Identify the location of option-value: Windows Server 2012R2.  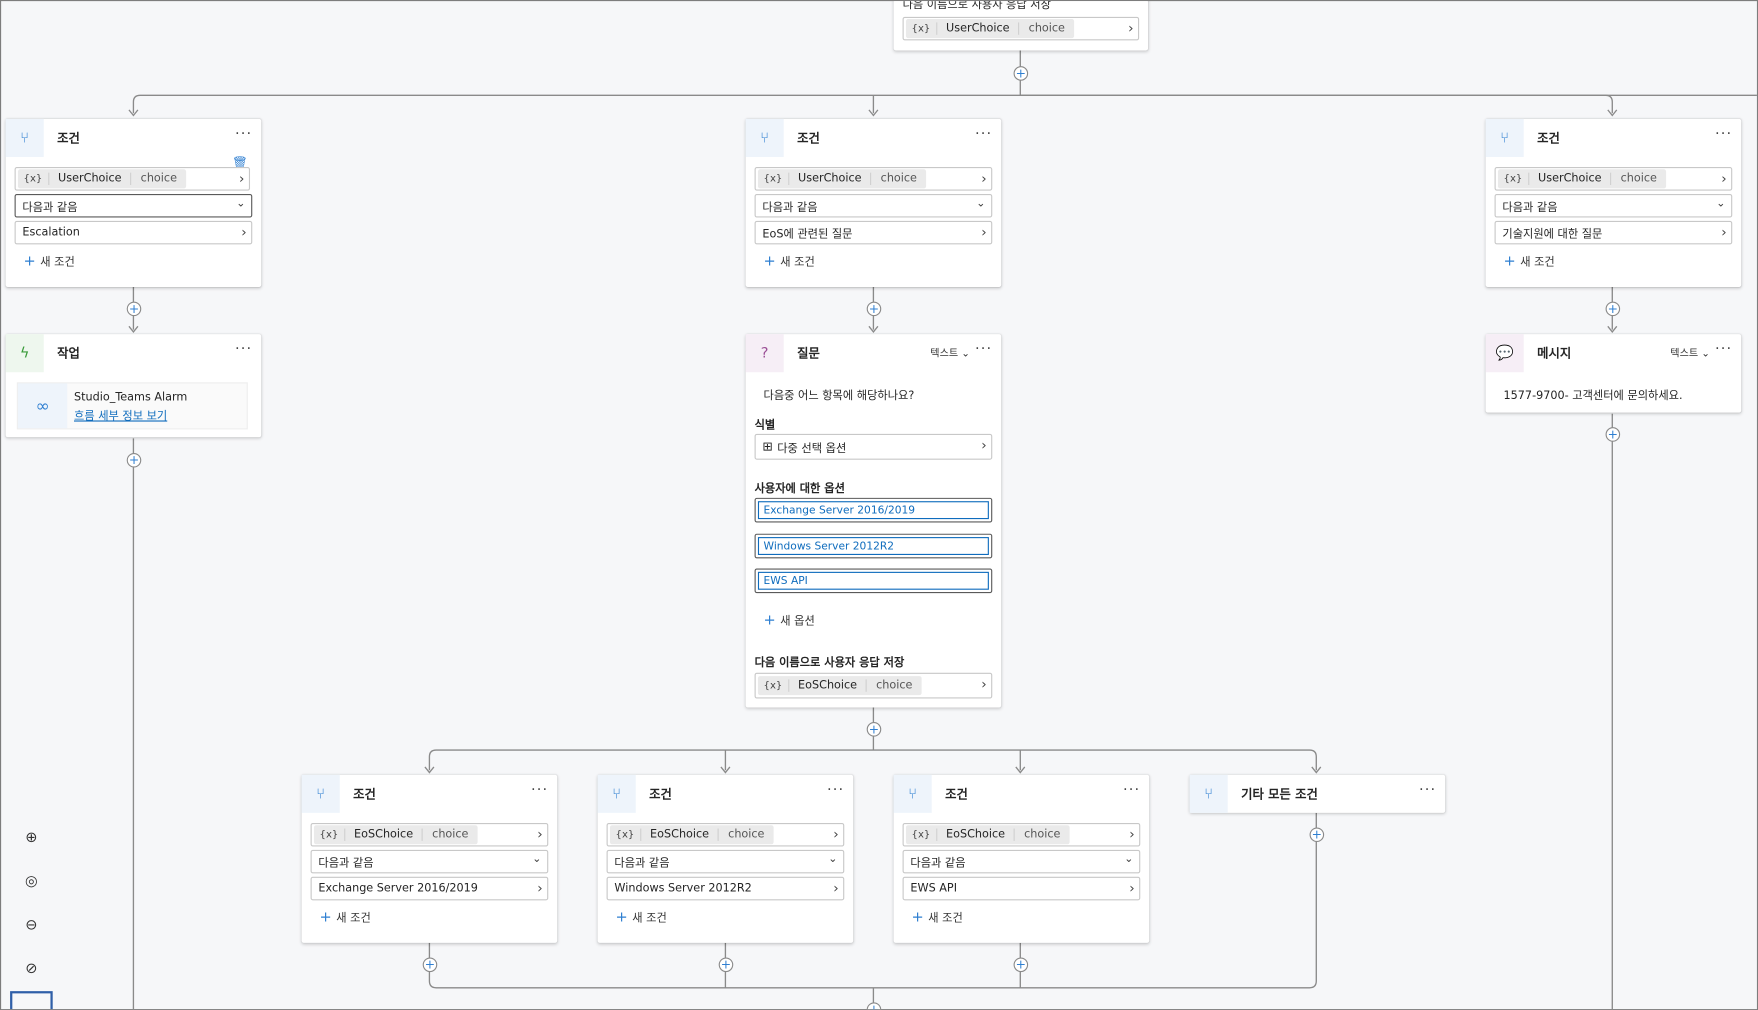
(873, 546).